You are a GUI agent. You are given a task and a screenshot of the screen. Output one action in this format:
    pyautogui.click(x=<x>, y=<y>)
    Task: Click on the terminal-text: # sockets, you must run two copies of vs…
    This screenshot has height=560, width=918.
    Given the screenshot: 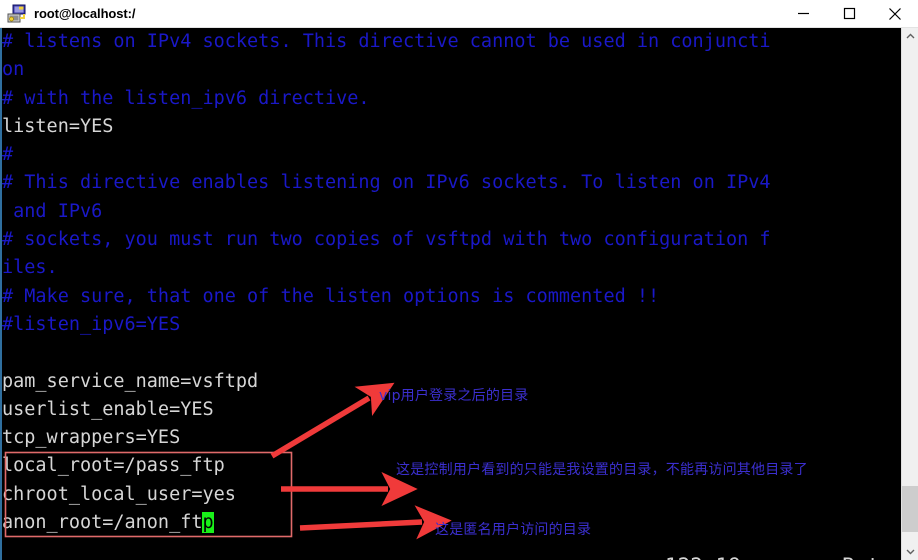 What is the action you would take?
    pyautogui.click(x=386, y=240)
    